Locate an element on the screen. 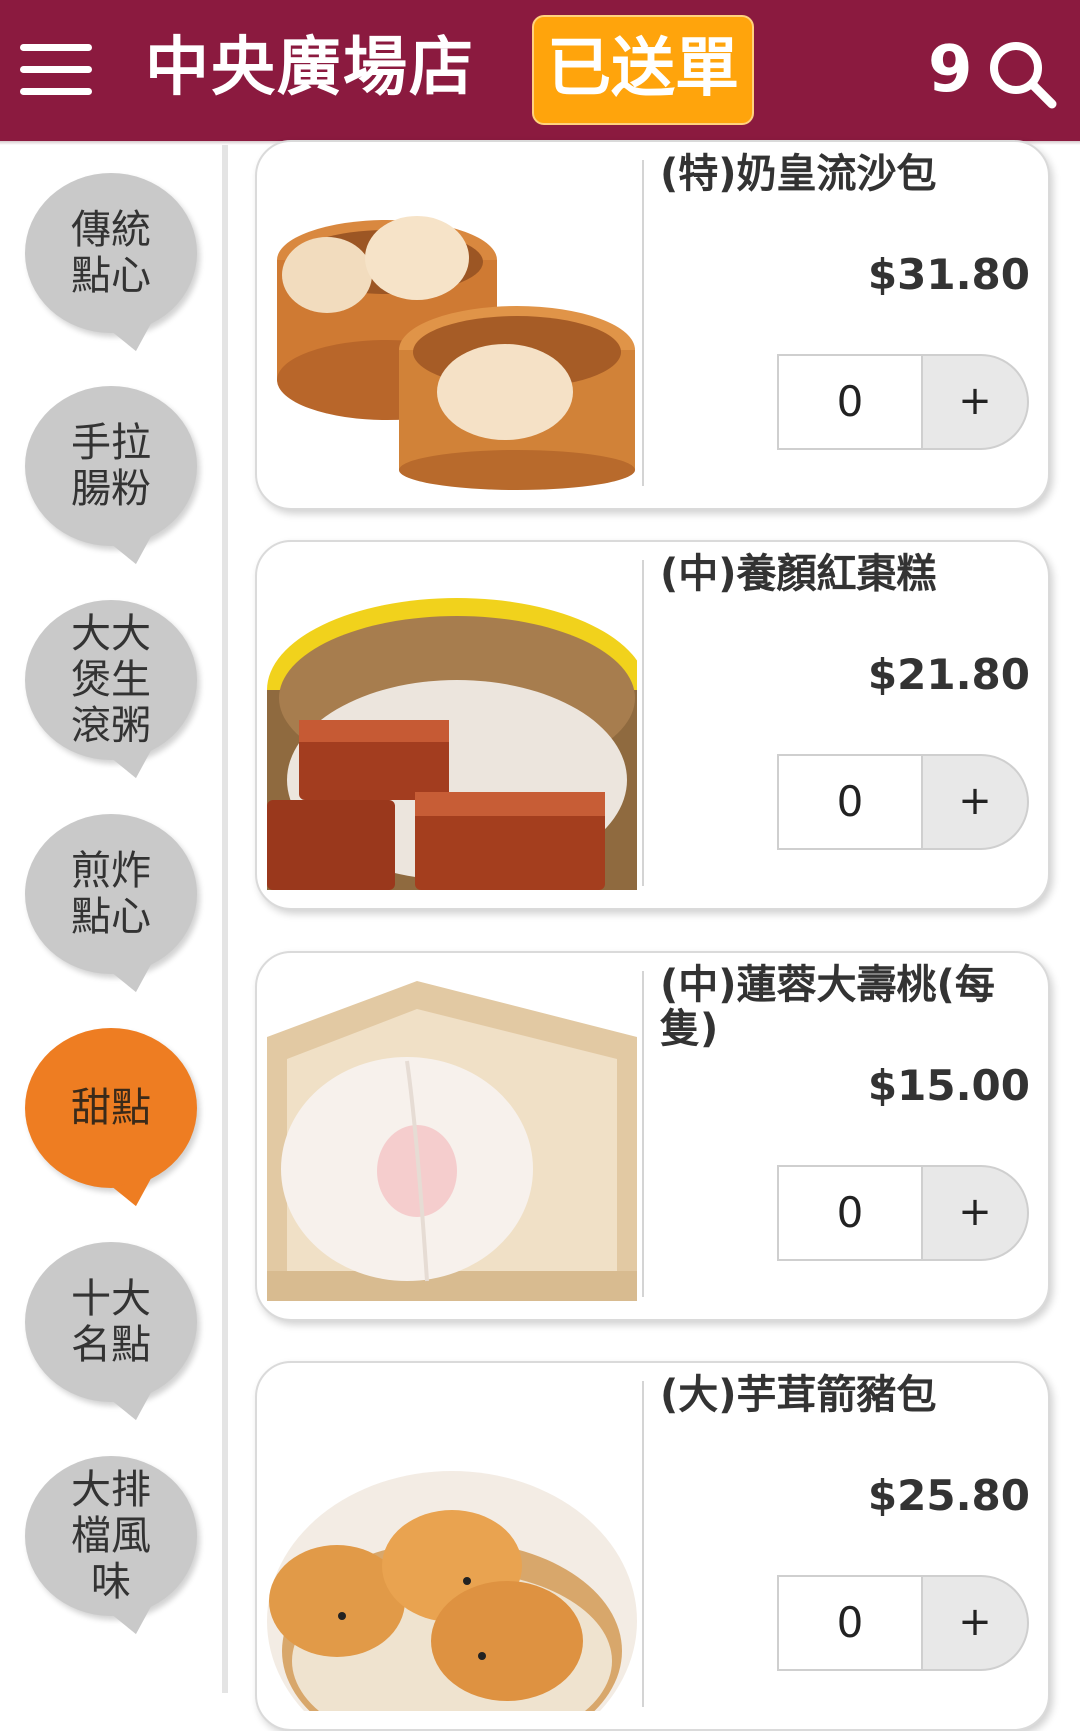 This screenshot has width=1080, height=1731. top-app-bar: 中央廣場店 已送單 9 is located at coordinates (540, 72).